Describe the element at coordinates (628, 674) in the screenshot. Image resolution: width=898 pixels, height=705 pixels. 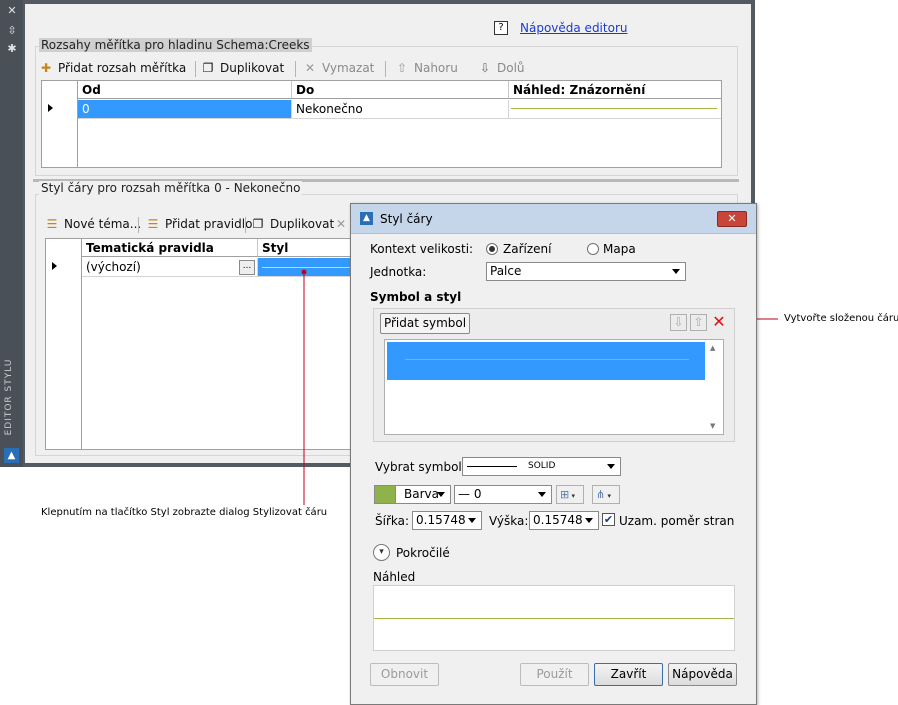
I see `close-button: Zavřít` at that location.